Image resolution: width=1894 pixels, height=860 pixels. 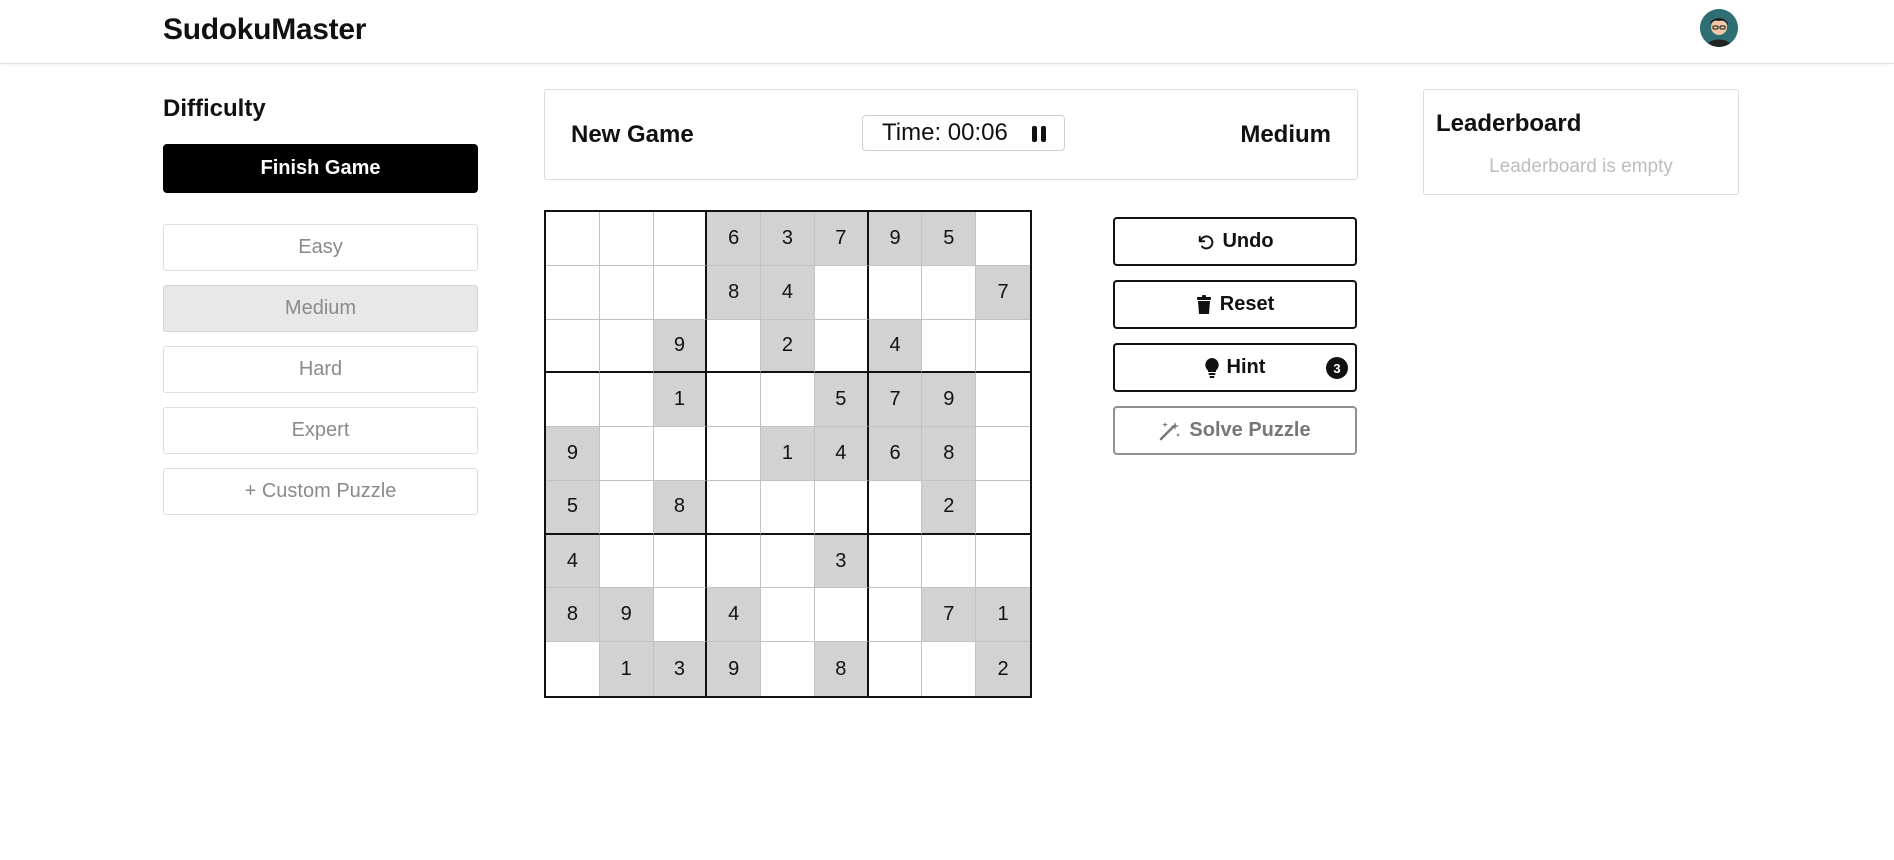 I want to click on new-game-link: New Game, so click(x=632, y=135).